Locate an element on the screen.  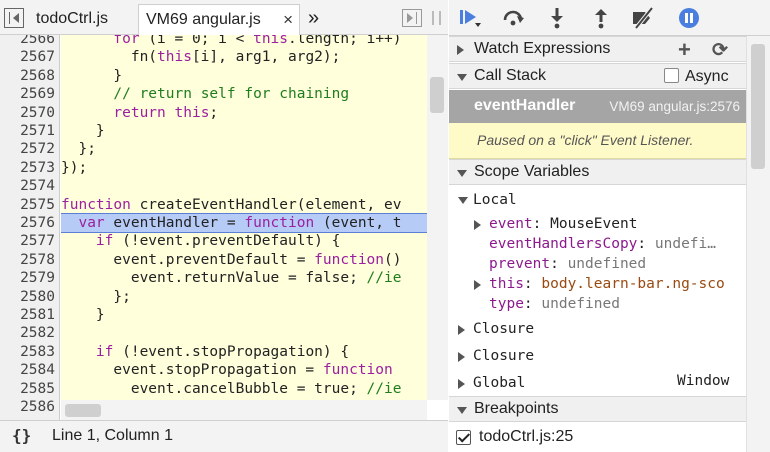
pretty-print-icon: {} is located at coordinates (21, 435).